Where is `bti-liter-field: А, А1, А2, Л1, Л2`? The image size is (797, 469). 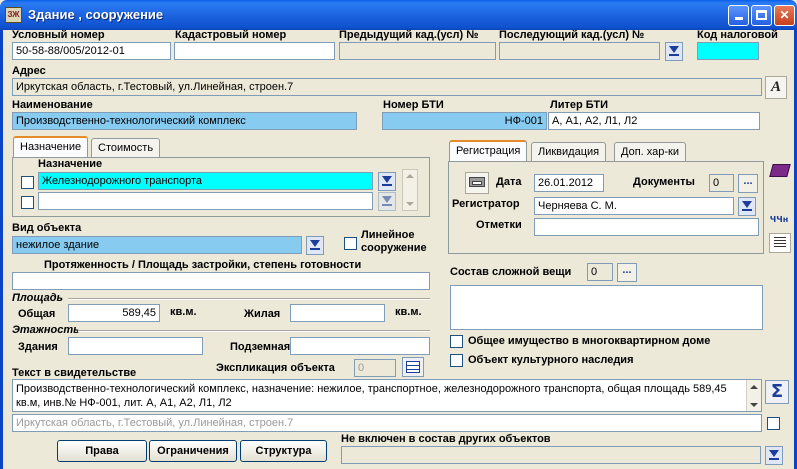
bti-liter-field: А, А1, А2, Л1, Л2 is located at coordinates (654, 121).